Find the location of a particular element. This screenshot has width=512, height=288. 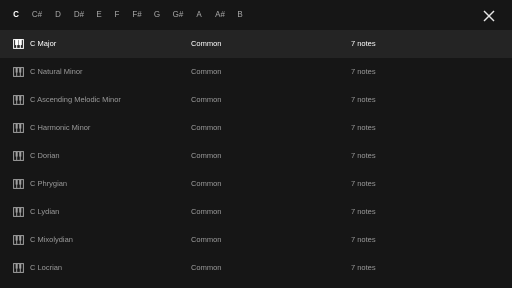

key-tab-d: D is located at coordinates (58, 15).